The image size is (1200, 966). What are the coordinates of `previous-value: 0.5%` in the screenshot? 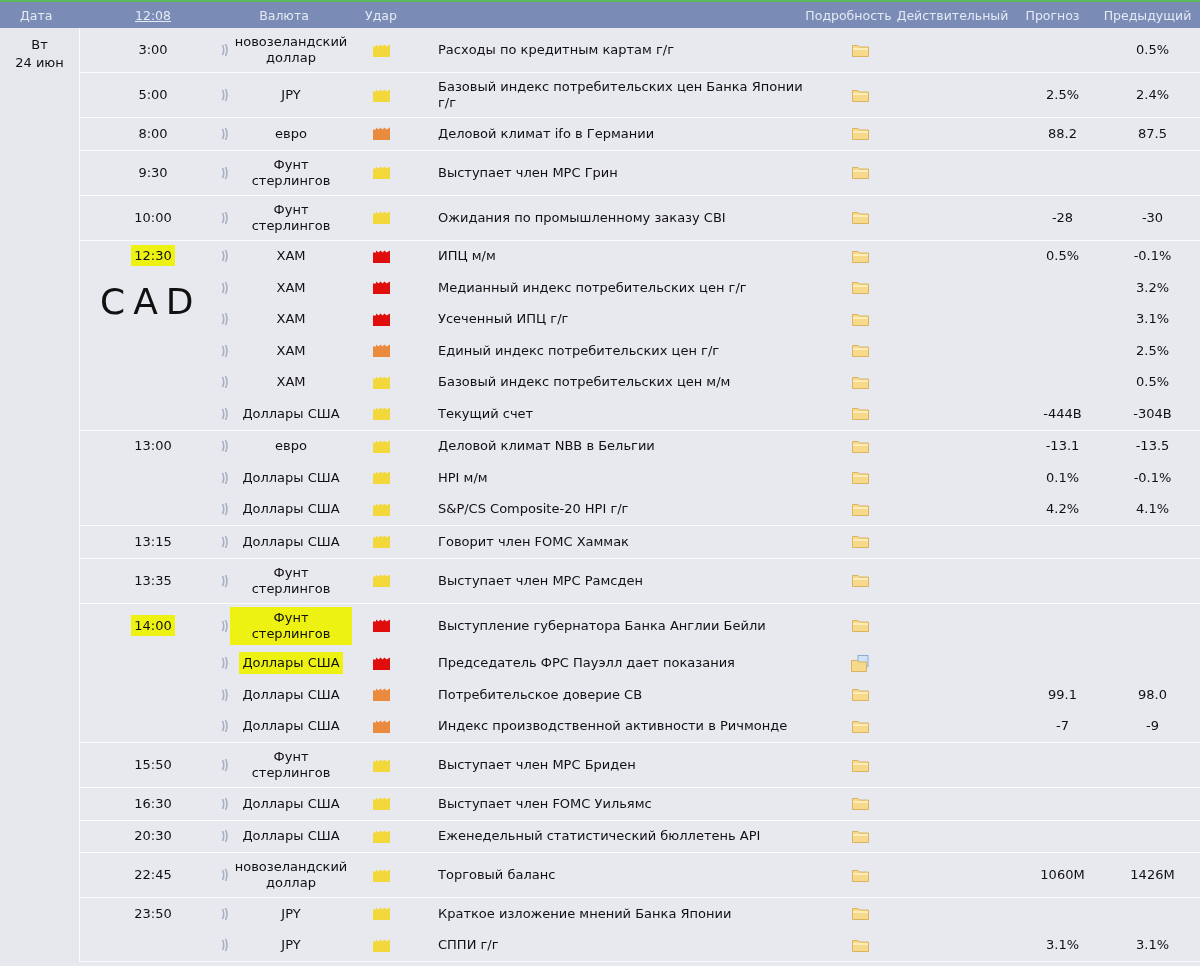 It's located at (1152, 382).